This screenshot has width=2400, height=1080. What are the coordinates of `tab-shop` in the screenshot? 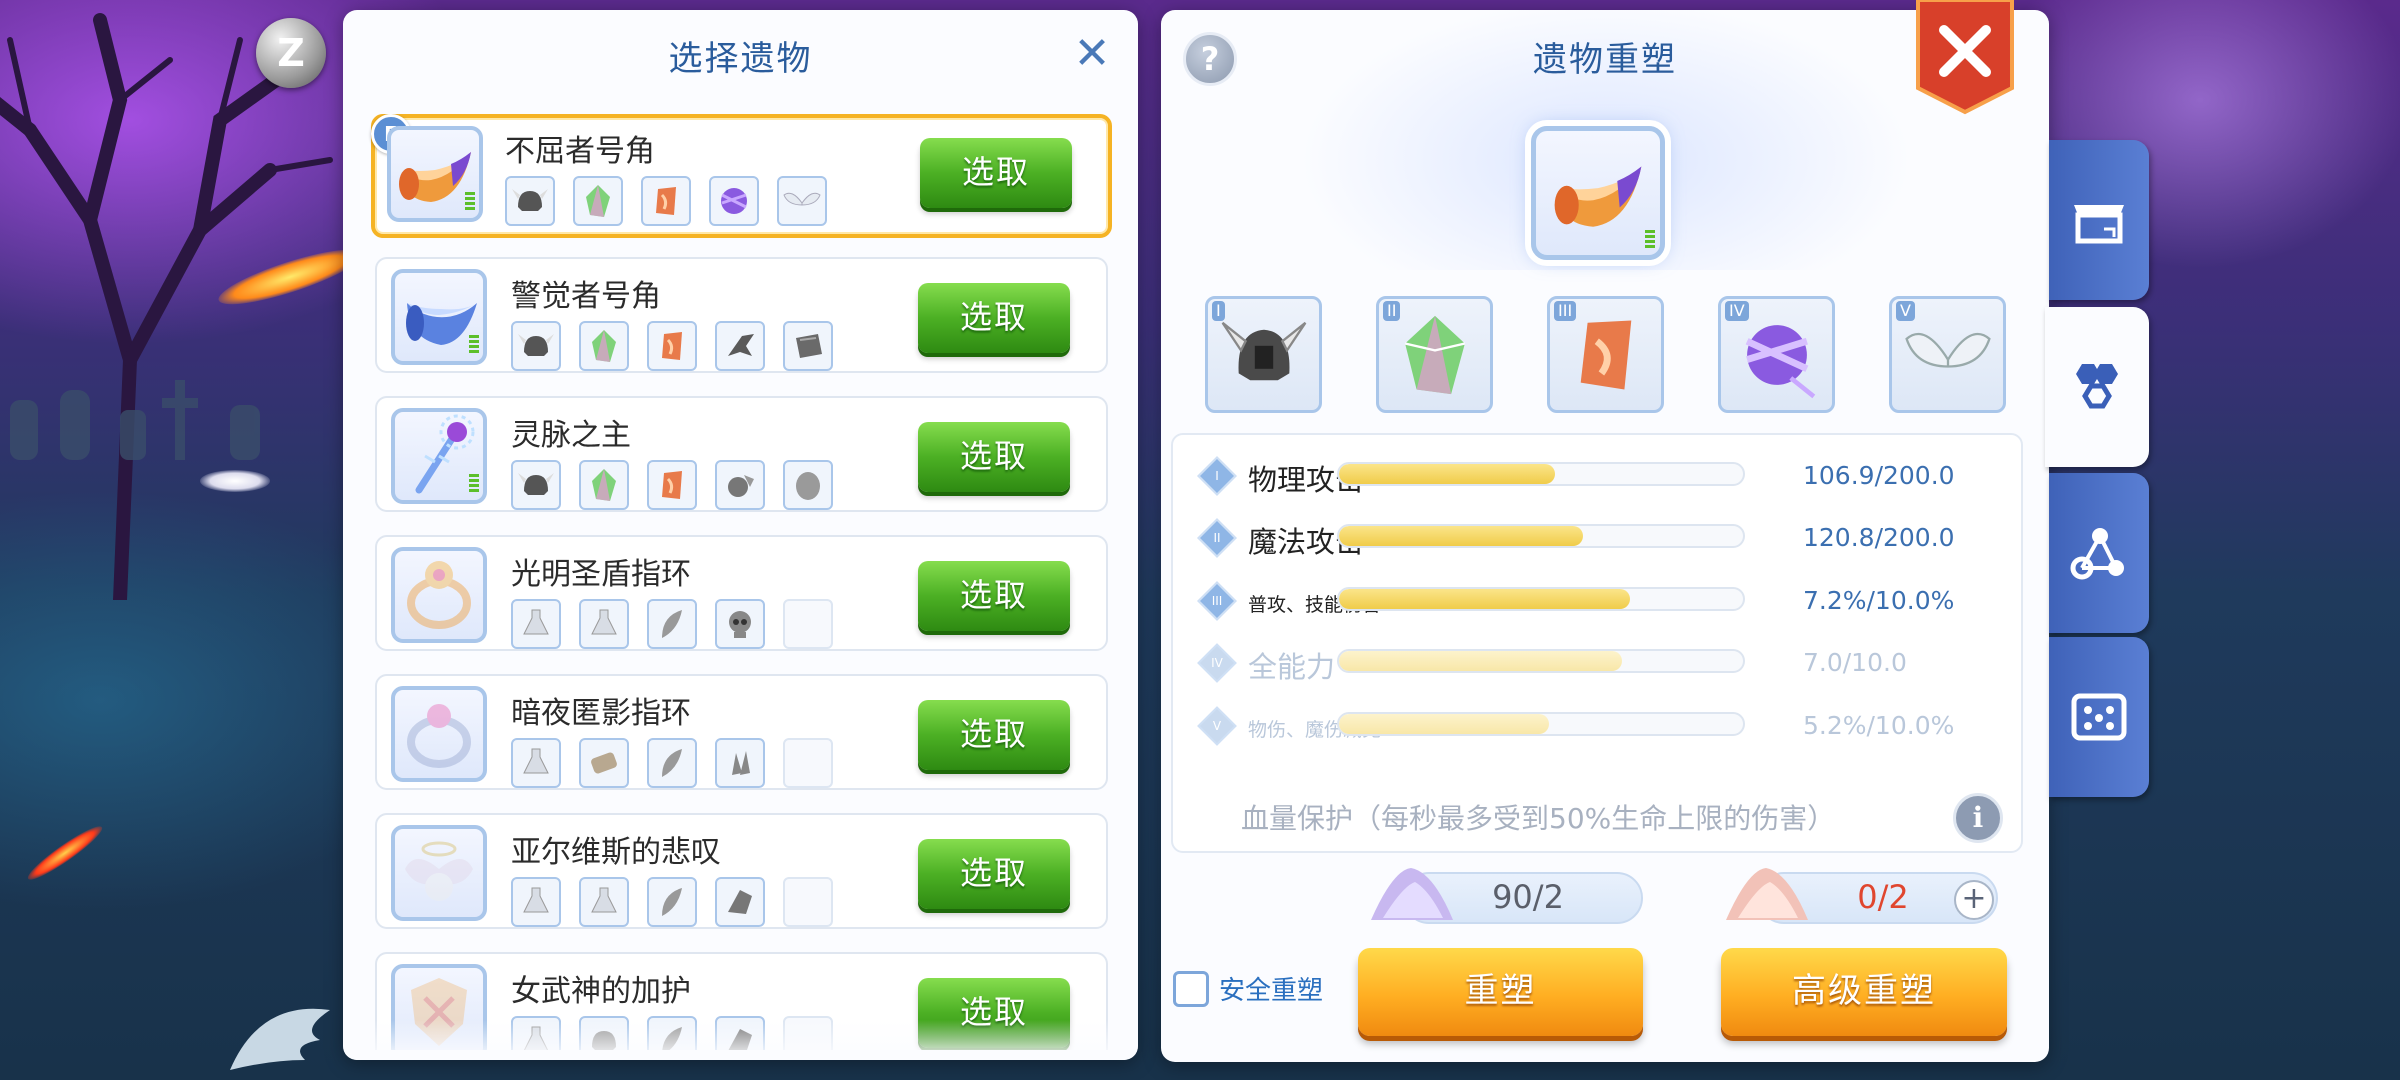 It's located at (2099, 220).